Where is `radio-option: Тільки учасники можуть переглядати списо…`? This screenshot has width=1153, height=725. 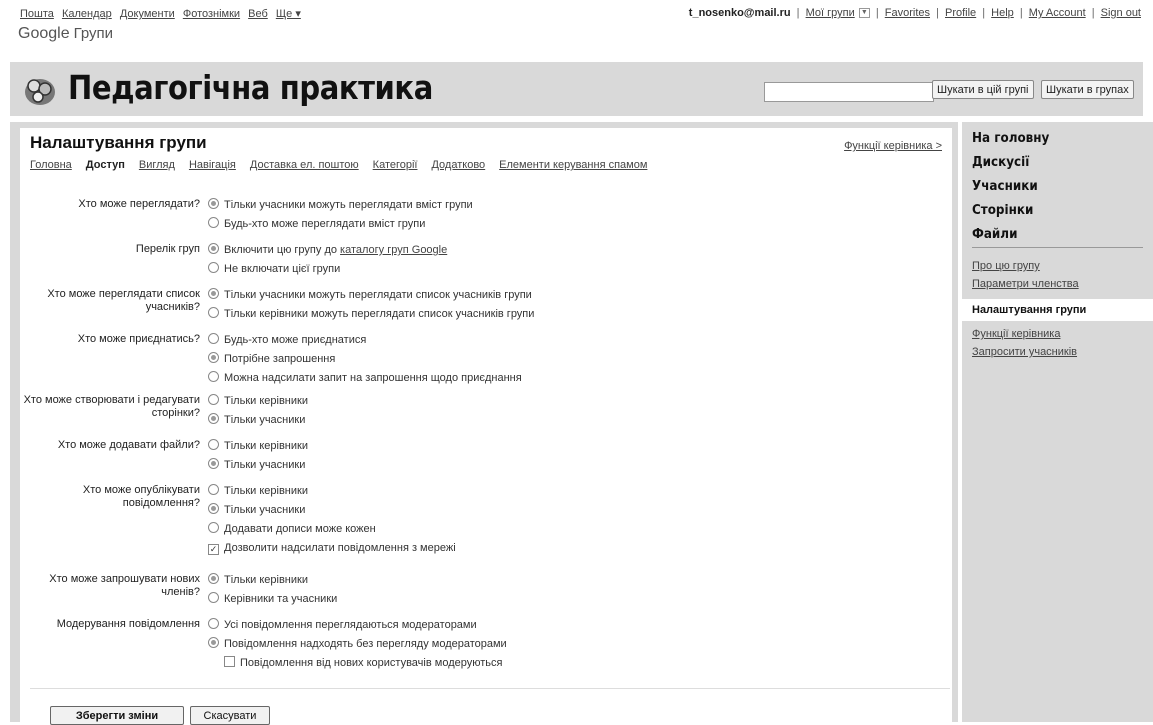 radio-option: Тільки учасники можуть переглядати списо… is located at coordinates (371, 295).